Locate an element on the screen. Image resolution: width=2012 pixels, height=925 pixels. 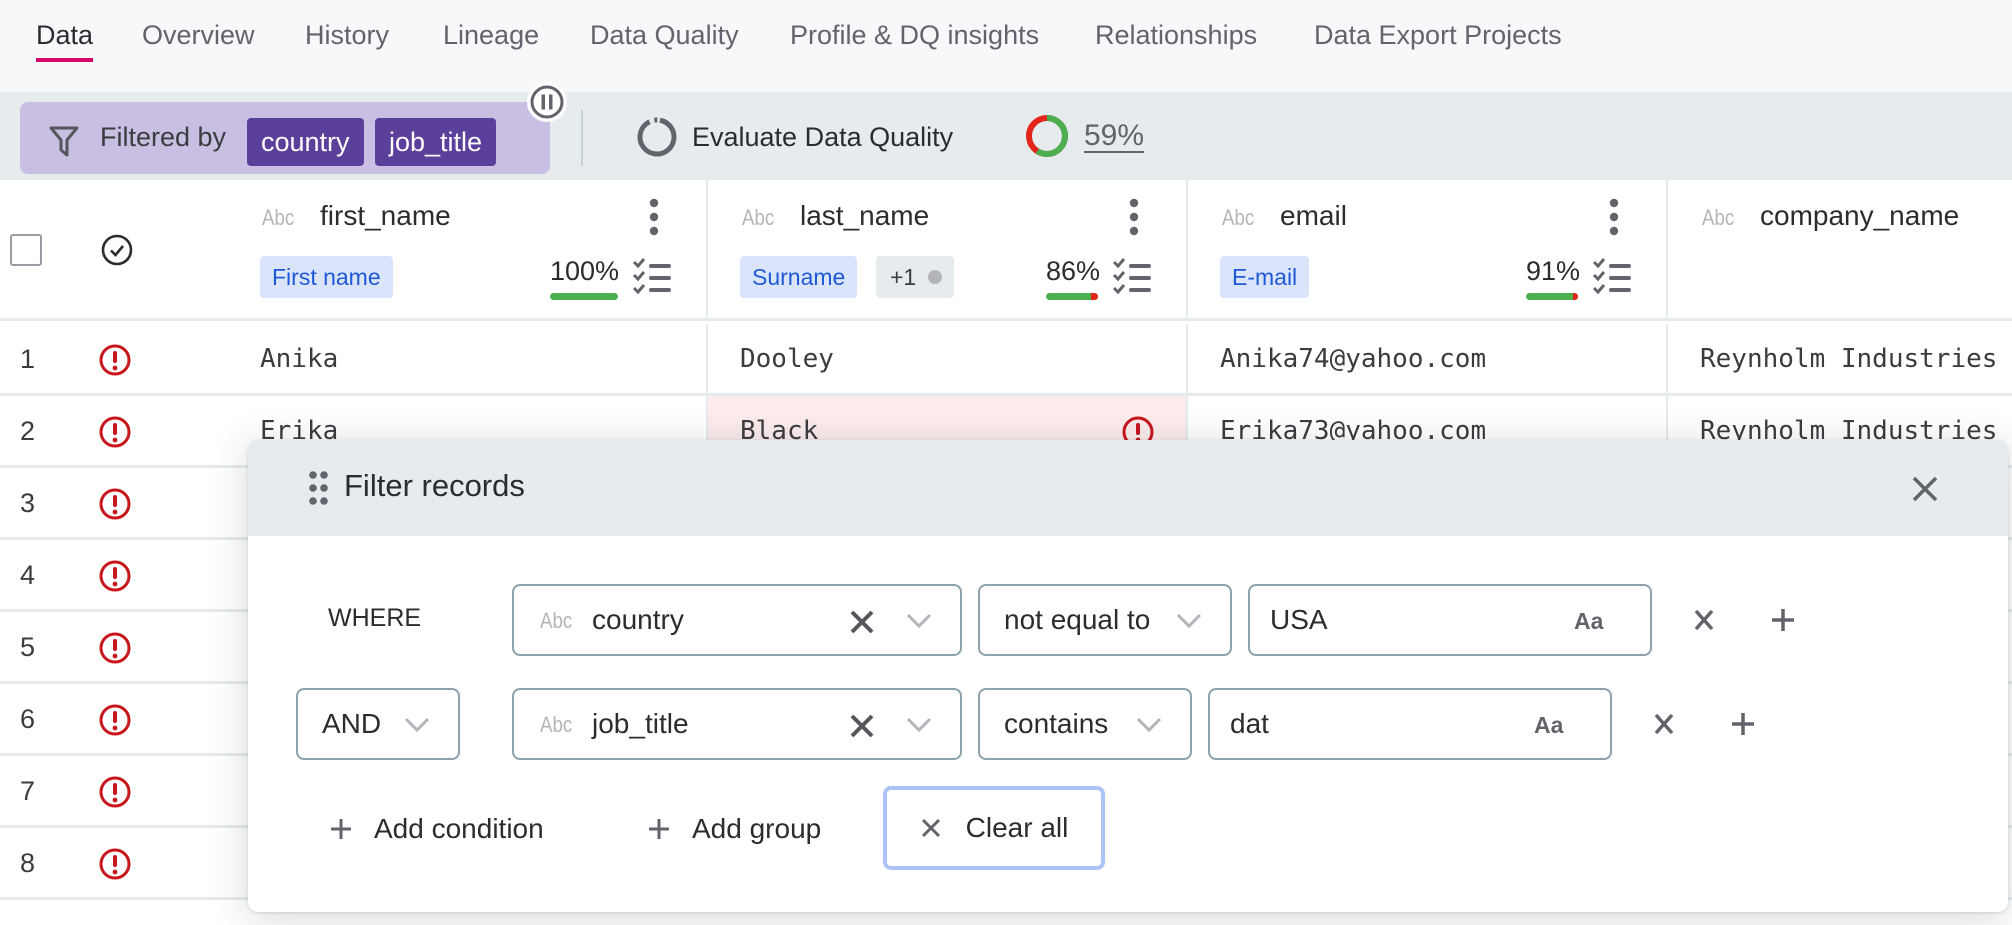
drag-handle-icon is located at coordinates (319, 488).